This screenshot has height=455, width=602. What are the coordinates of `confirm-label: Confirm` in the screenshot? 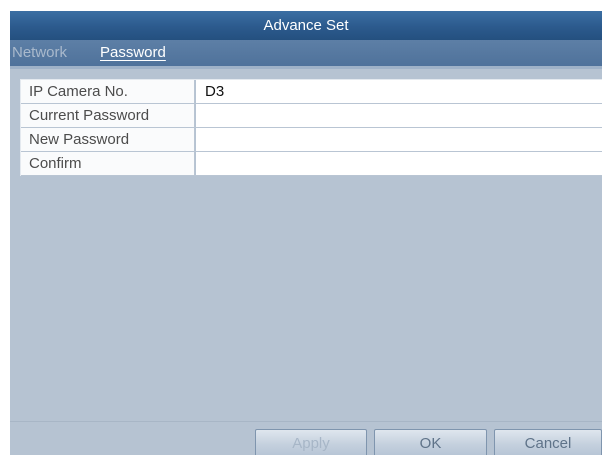 It's located at (108, 163).